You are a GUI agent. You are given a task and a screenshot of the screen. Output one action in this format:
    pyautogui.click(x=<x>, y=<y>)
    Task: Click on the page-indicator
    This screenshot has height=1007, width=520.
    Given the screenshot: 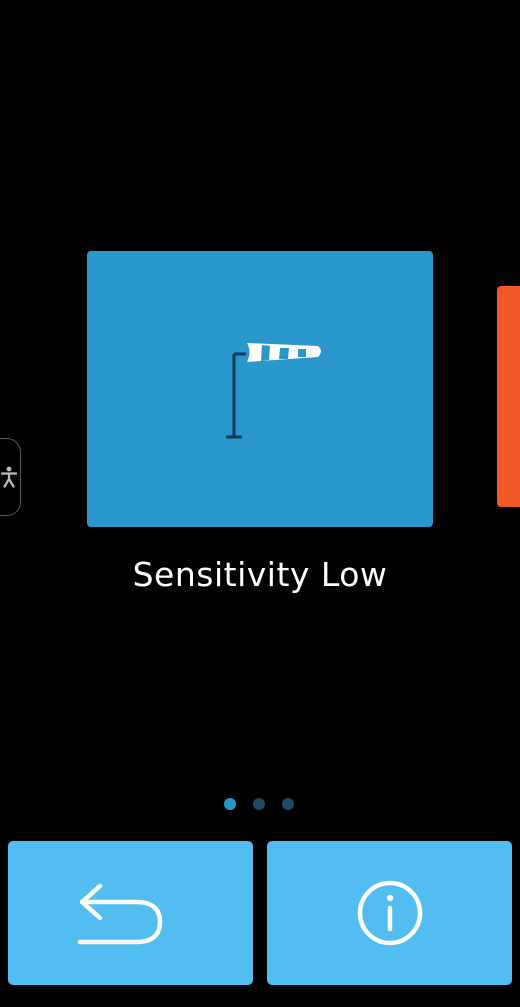 What is the action you would take?
    pyautogui.click(x=259, y=804)
    